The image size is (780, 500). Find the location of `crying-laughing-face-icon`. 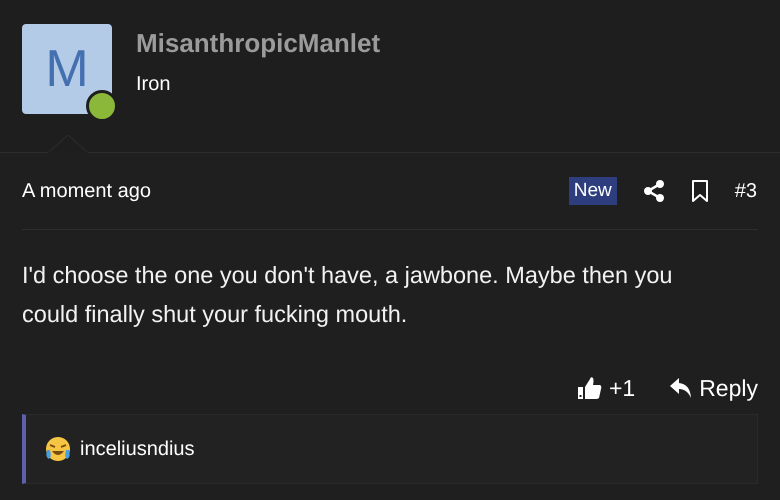

crying-laughing-face-icon is located at coordinates (58, 449).